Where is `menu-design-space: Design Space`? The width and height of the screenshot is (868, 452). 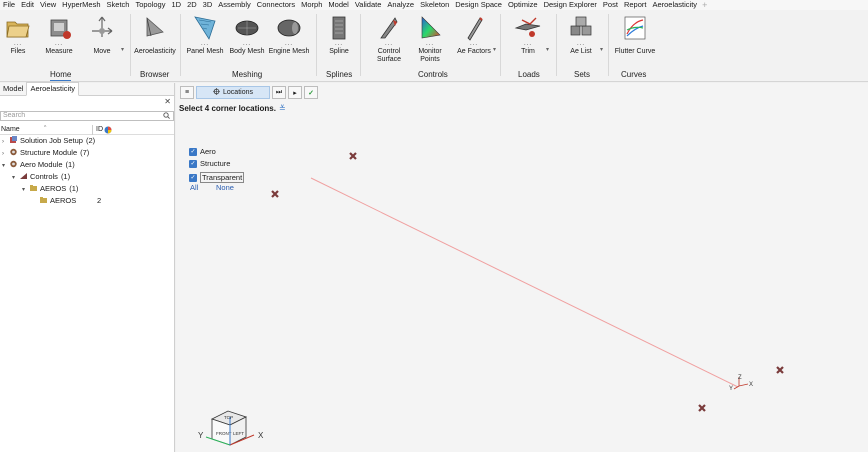
menu-design-space: Design Space is located at coordinates (478, 5).